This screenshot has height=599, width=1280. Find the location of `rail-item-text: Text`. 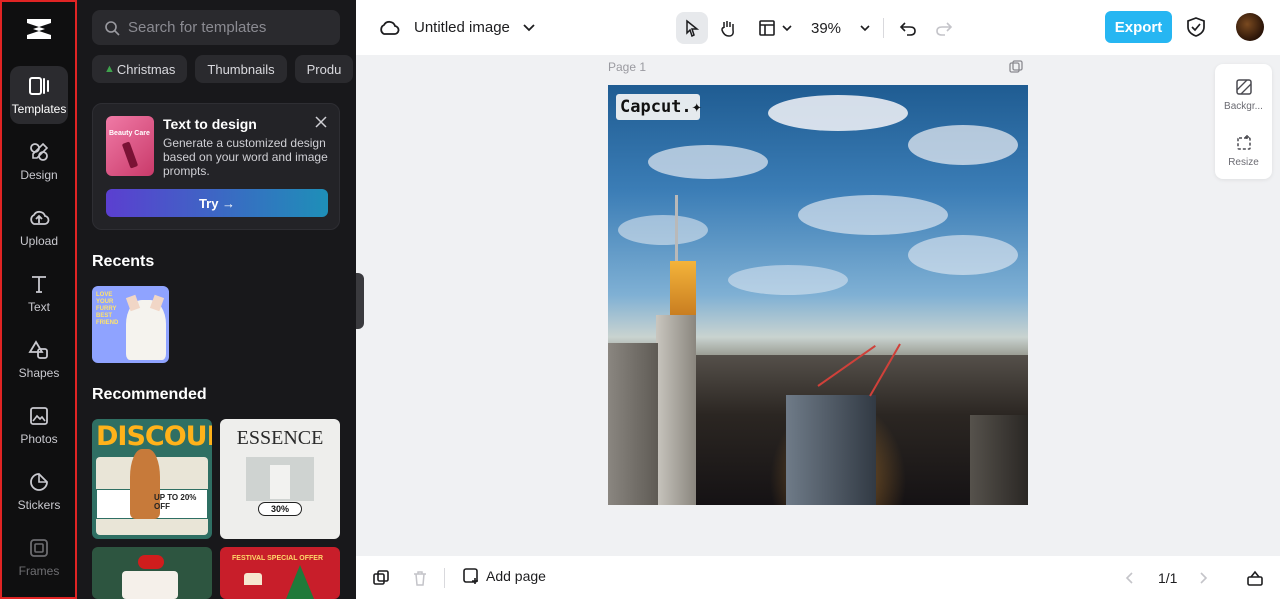

rail-item-text: Text is located at coordinates (39, 293).